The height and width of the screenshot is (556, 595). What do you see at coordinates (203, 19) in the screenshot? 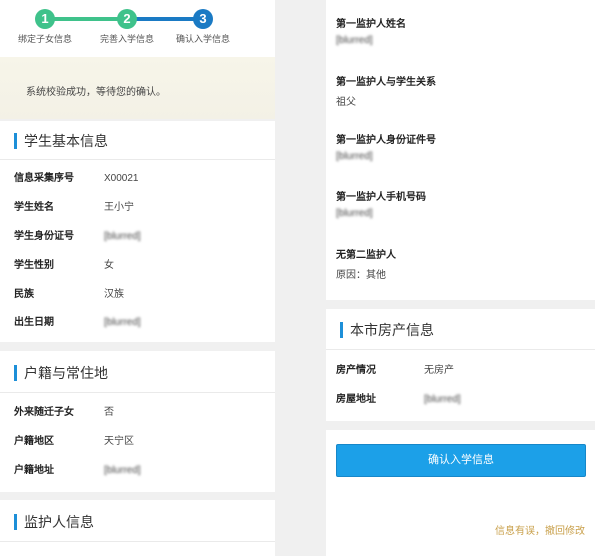
I see `step-number: 3` at bounding box center [203, 19].